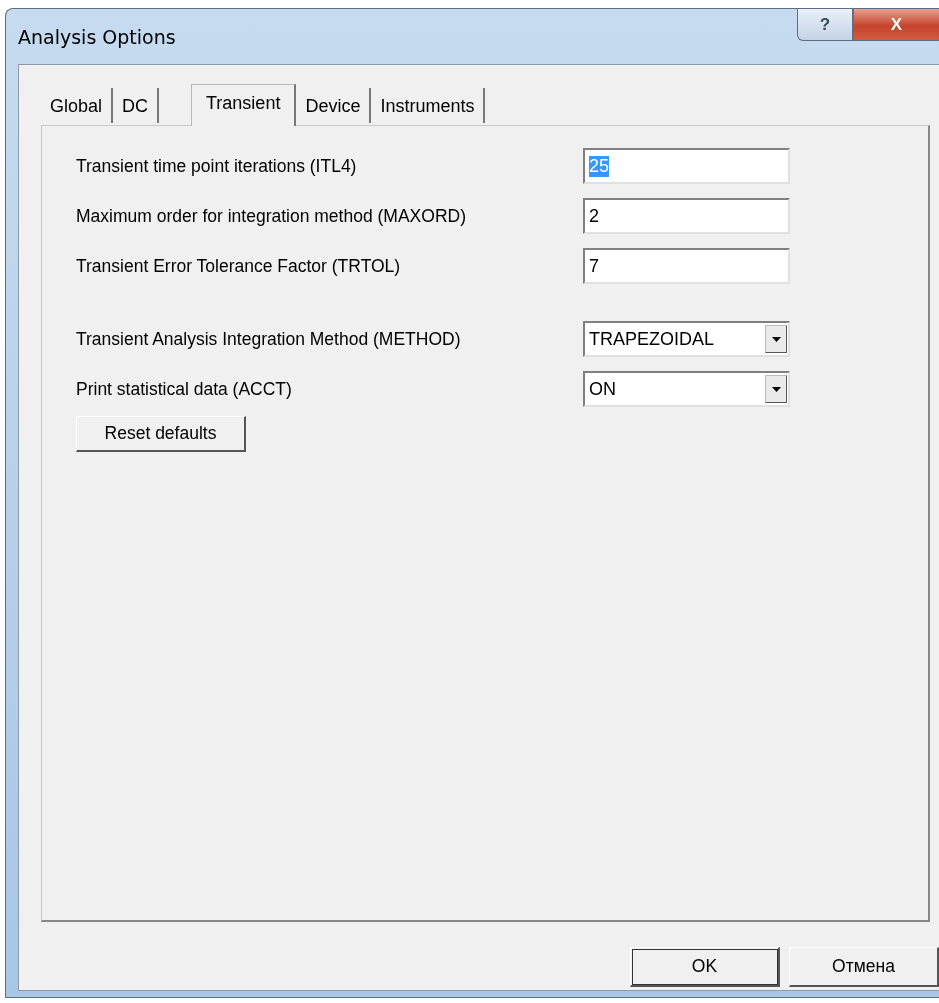 Image resolution: width=939 pixels, height=1003 pixels. Describe the element at coordinates (705, 967) in the screenshot. I see `ok-button: OK` at that location.